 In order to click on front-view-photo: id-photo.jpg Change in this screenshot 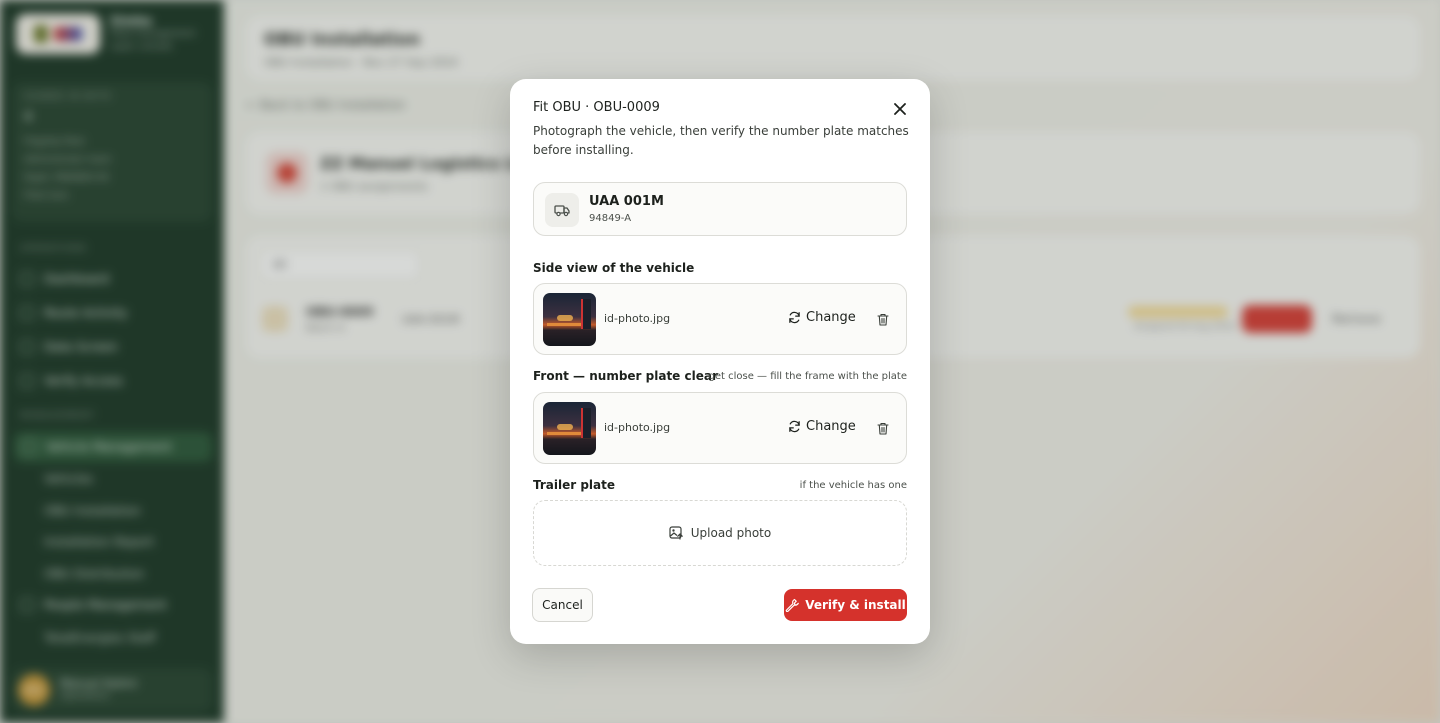, I will do `click(720, 428)`.